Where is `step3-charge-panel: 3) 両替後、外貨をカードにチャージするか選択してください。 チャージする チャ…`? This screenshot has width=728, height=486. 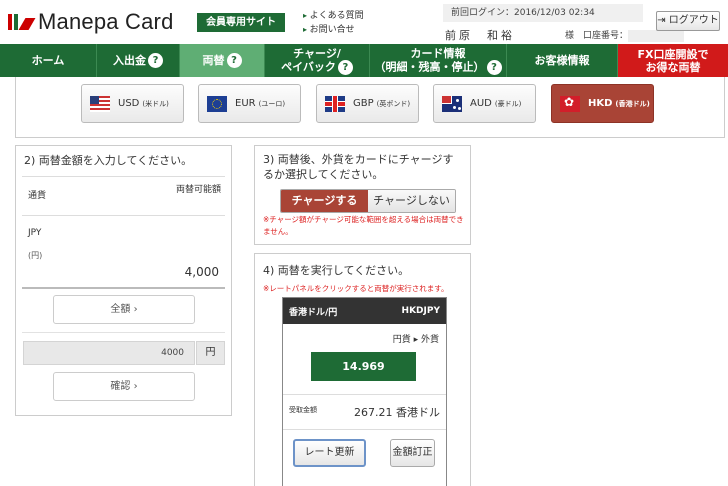
step3-charge-panel: 3) 両替後、外貨をカードにチャージするか選択してください。 チャージする チャ… is located at coordinates (362, 195).